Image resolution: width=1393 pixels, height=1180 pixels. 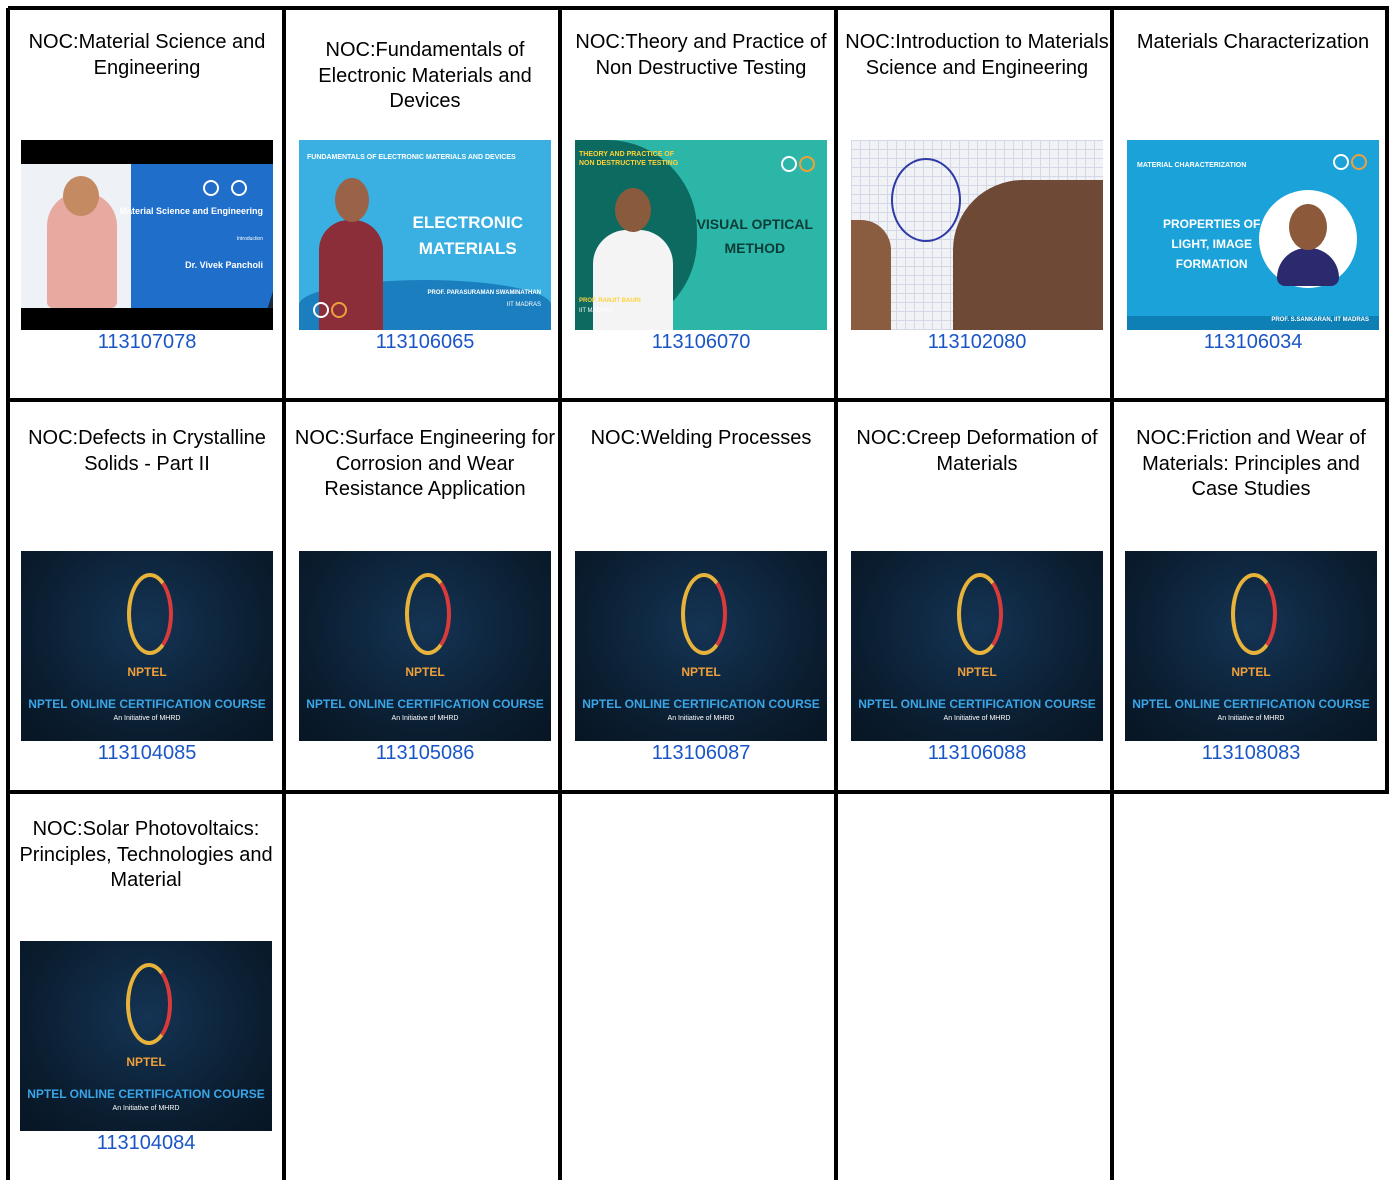 What do you see at coordinates (1253, 42) in the screenshot?
I see `course-title: Materials Characterization` at bounding box center [1253, 42].